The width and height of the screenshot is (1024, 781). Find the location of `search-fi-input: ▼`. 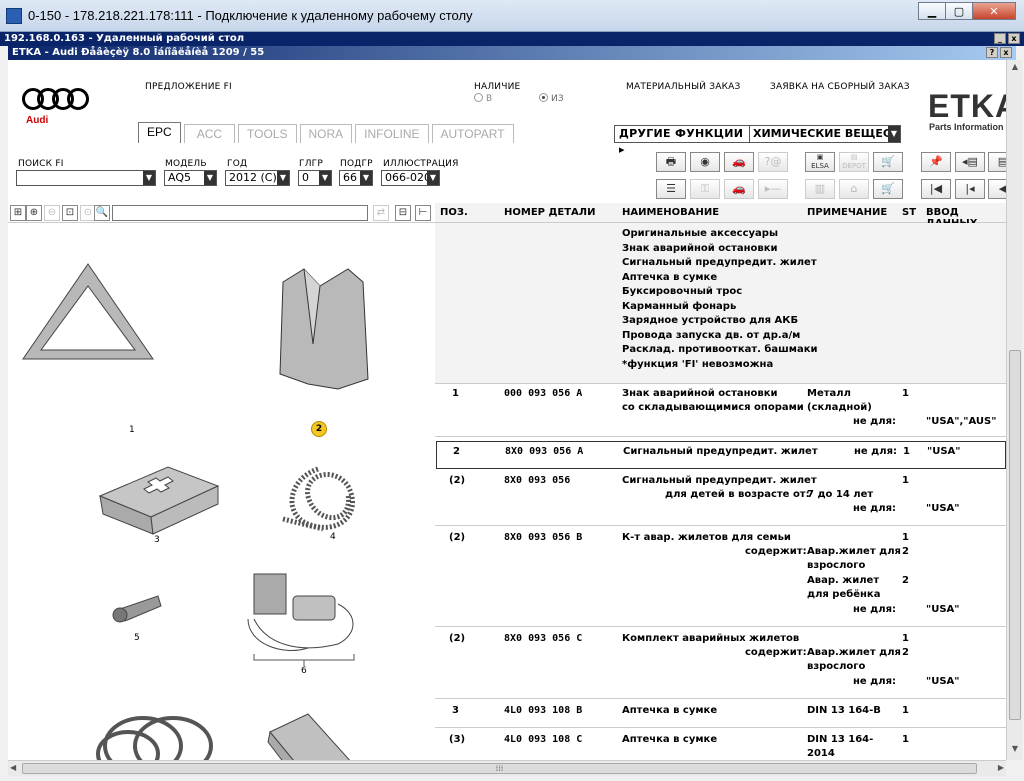

search-fi-input: ▼ is located at coordinates (86, 178).